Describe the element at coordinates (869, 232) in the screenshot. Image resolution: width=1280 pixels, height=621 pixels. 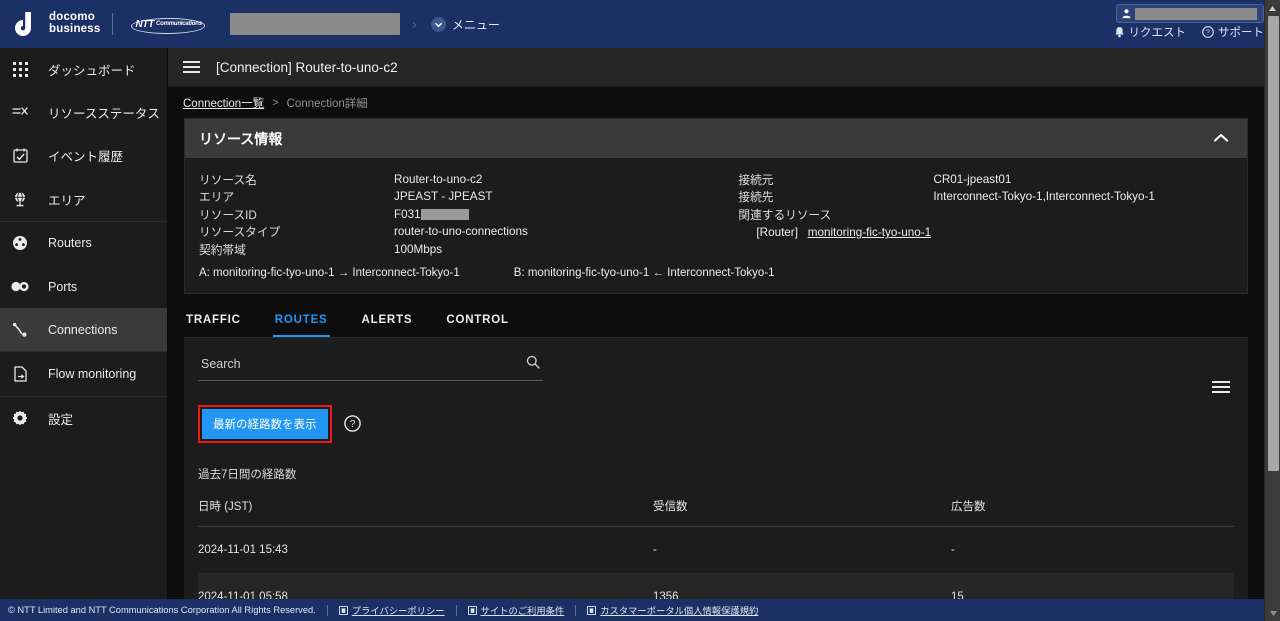
I see `related-resource-link: monitoring-fic-tyo-uno-1` at that location.